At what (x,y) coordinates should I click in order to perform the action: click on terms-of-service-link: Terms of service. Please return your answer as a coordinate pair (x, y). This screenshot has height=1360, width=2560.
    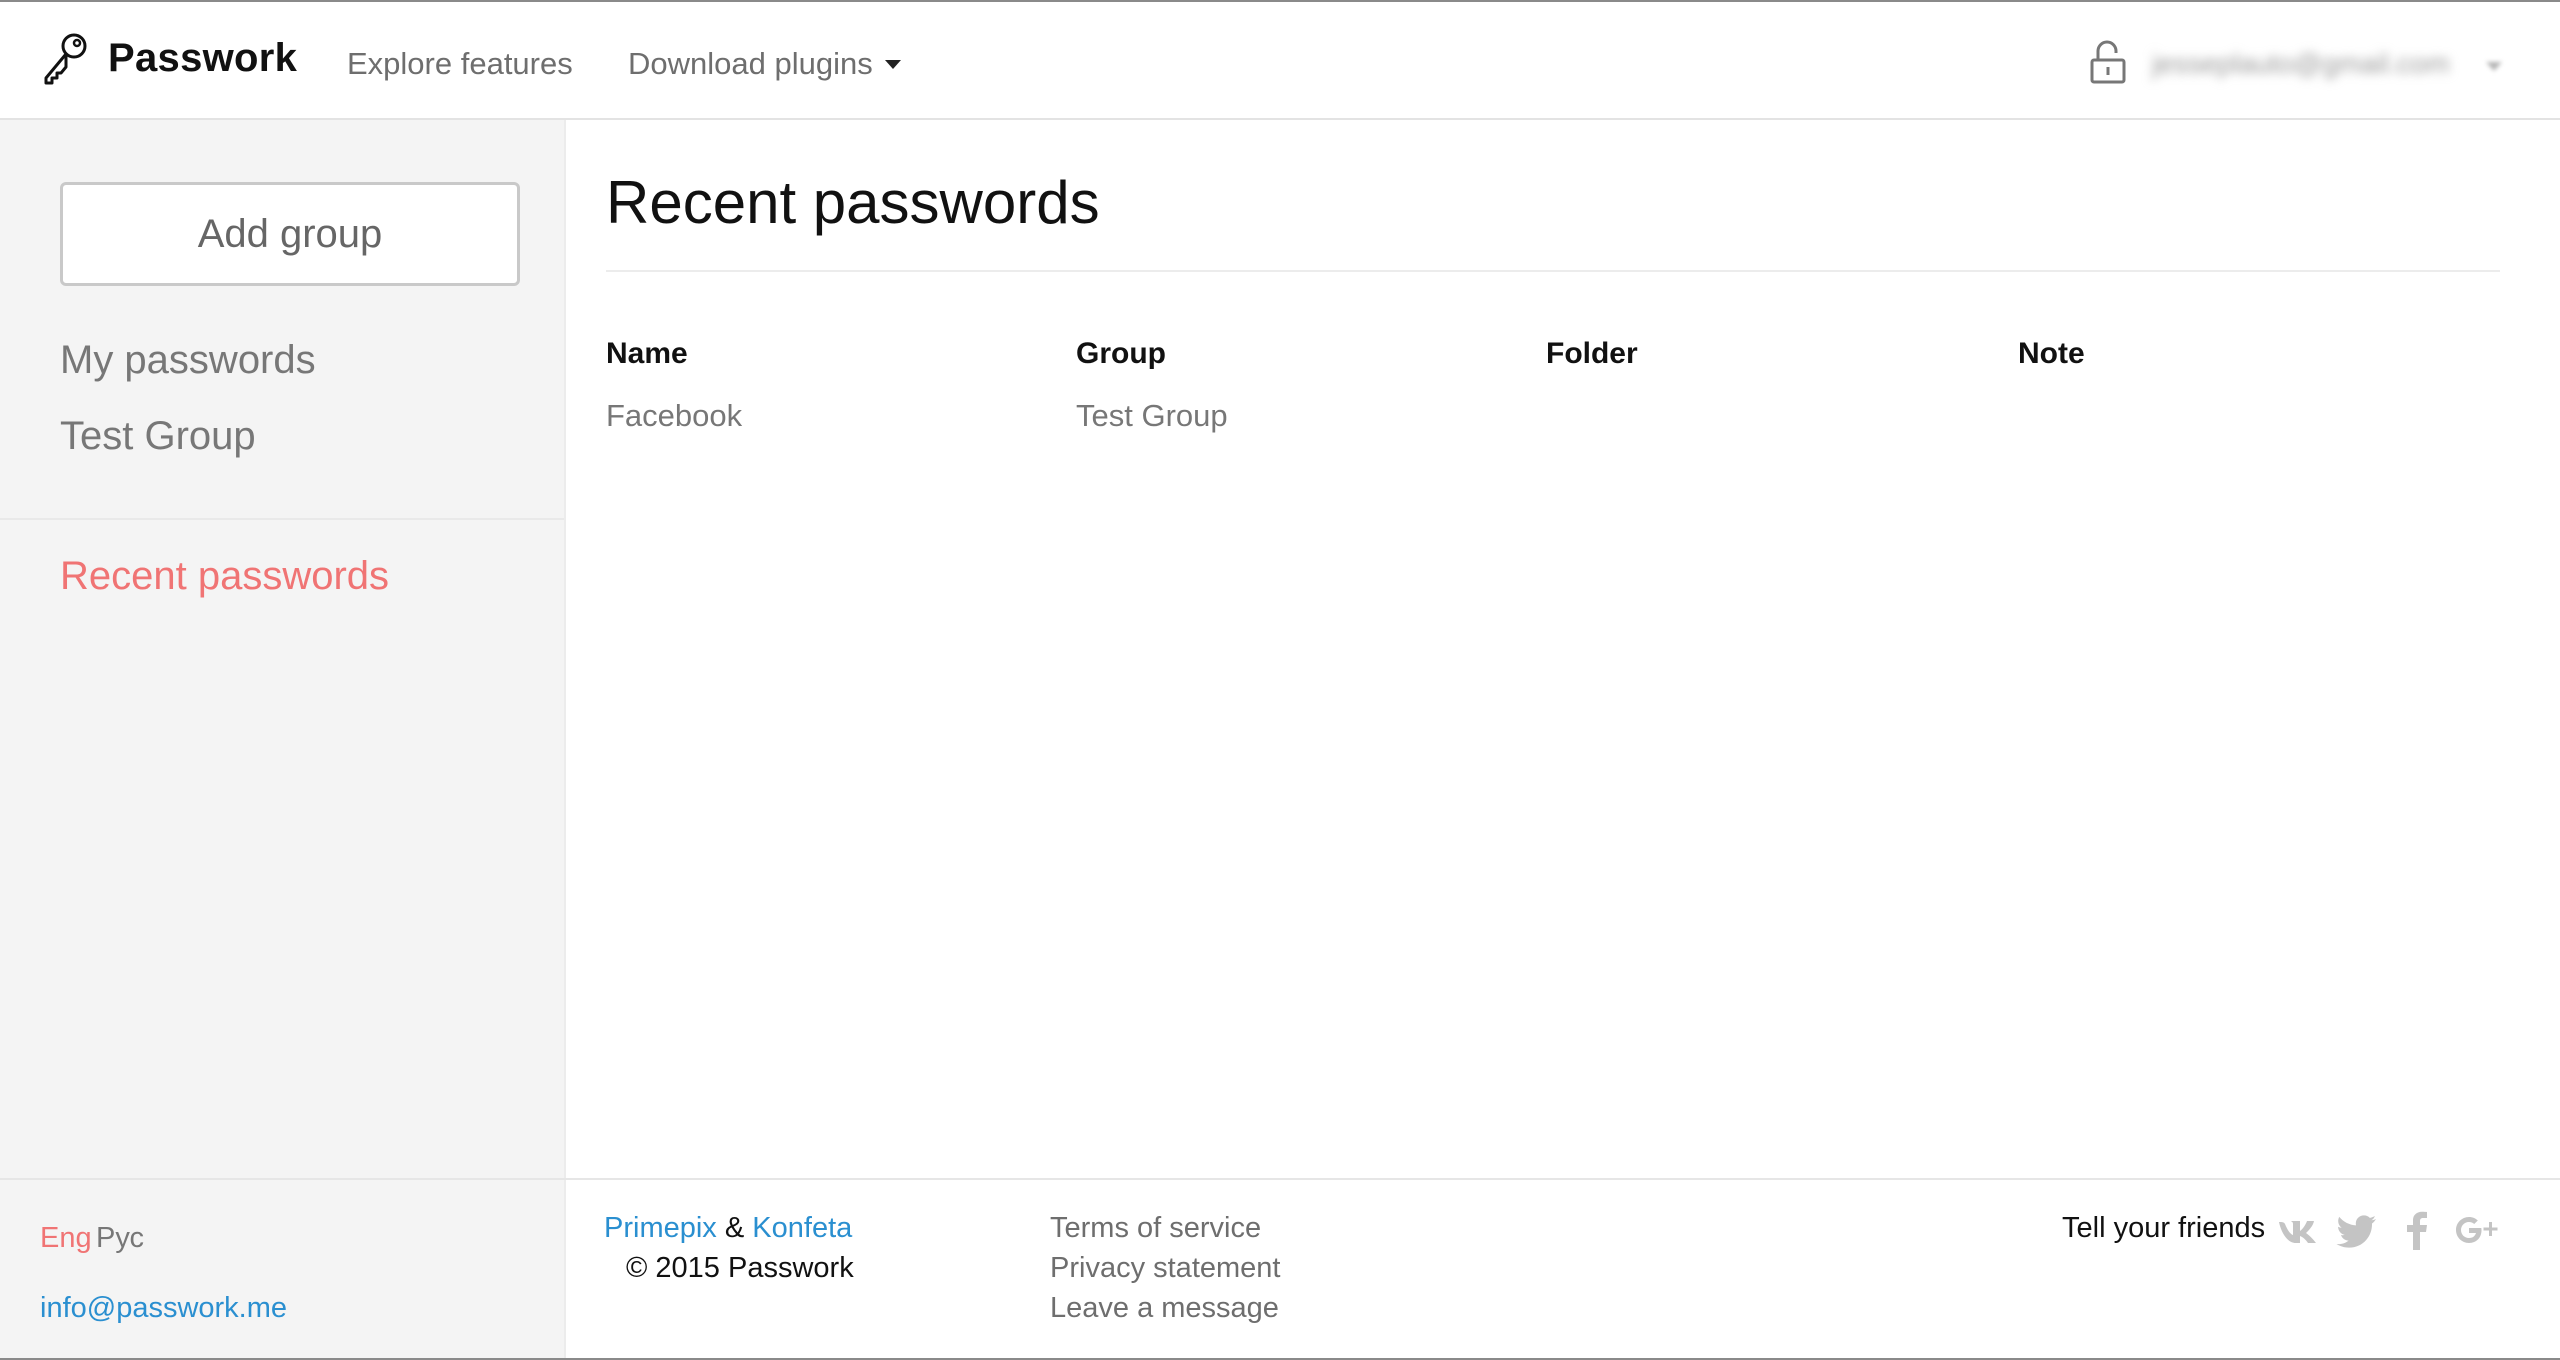
    Looking at the image, I should click on (1155, 1228).